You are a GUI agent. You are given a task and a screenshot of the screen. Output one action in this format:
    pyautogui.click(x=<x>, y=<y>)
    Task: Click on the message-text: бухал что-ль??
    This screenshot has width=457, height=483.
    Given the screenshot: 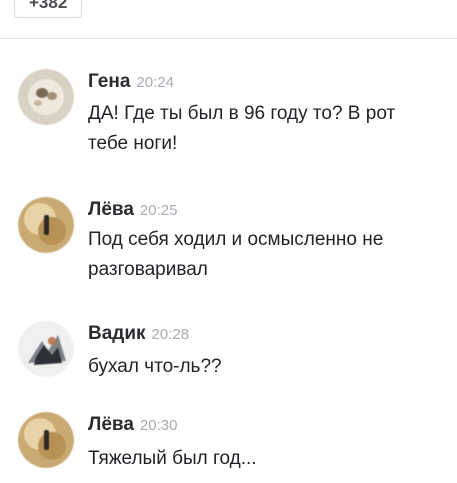 What is the action you would take?
    pyautogui.click(x=155, y=366)
    